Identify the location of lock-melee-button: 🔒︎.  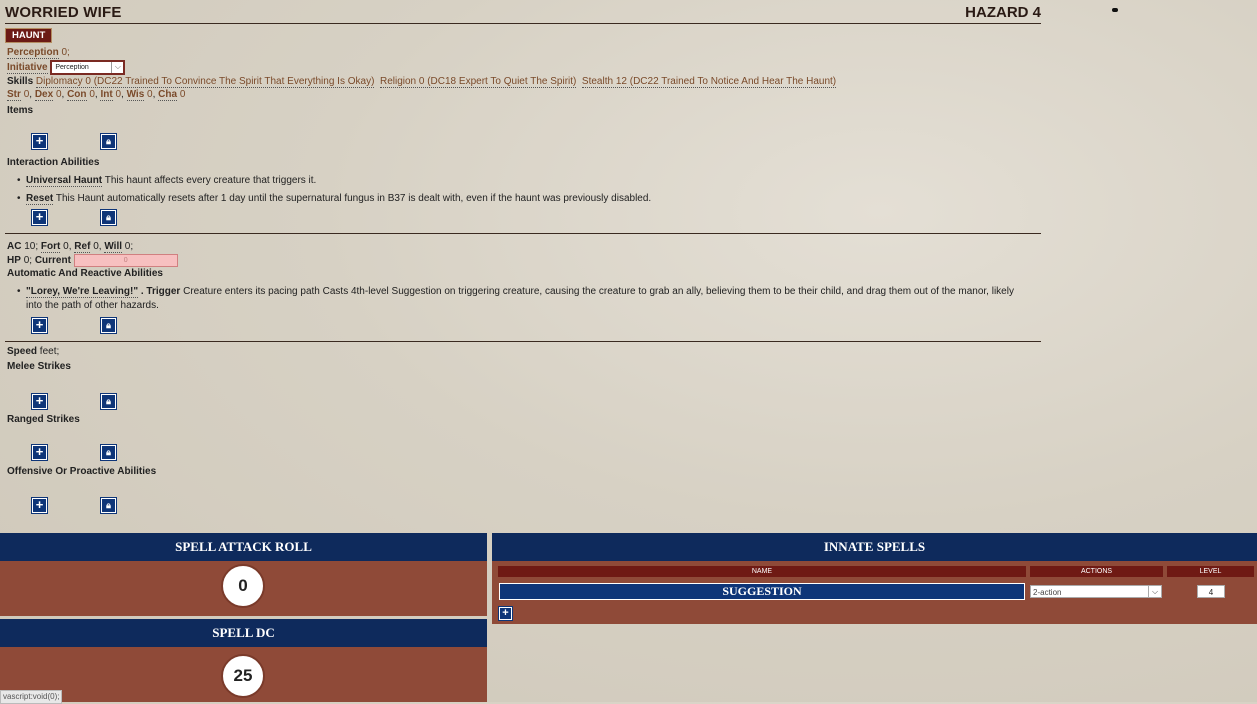
(108, 401).